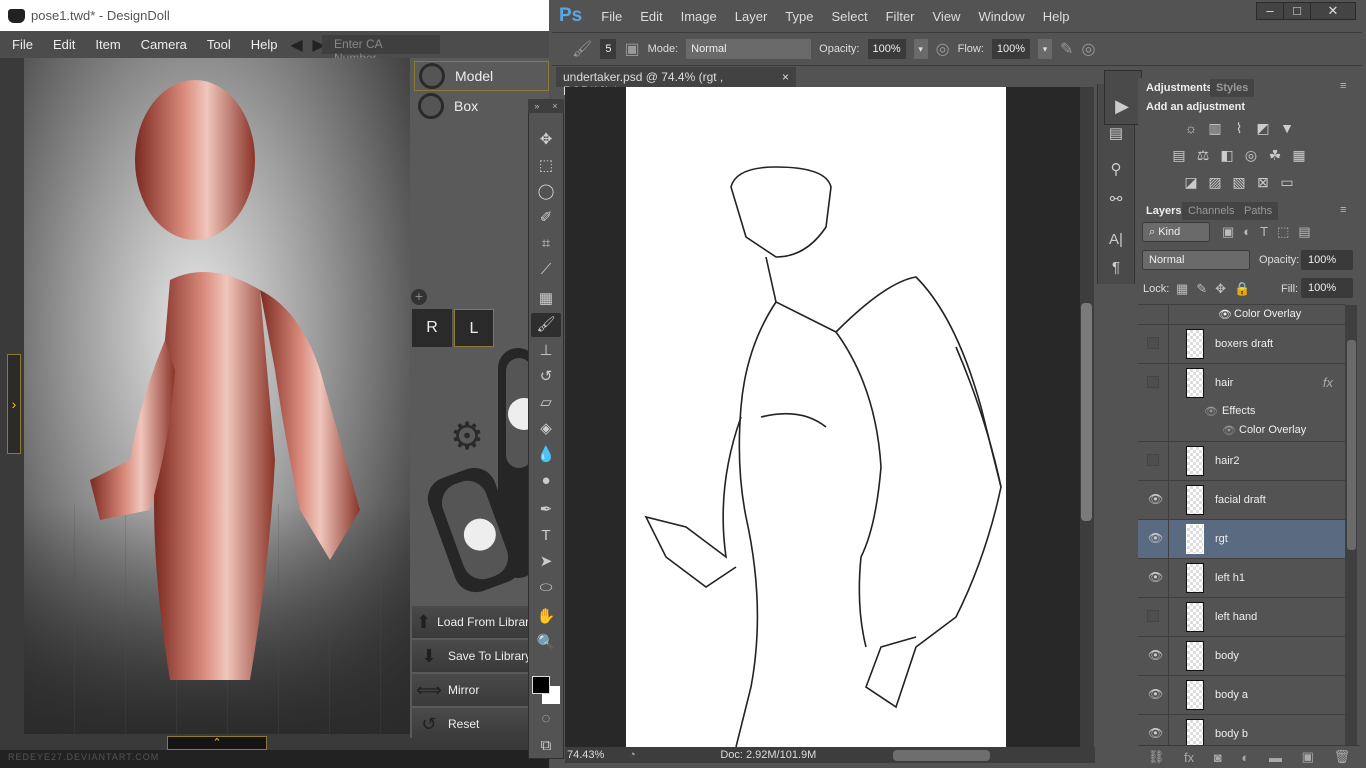 The width and height of the screenshot is (1366, 768). Describe the element at coordinates (1196, 260) in the screenshot. I see `blend-mode-select: Normal` at that location.